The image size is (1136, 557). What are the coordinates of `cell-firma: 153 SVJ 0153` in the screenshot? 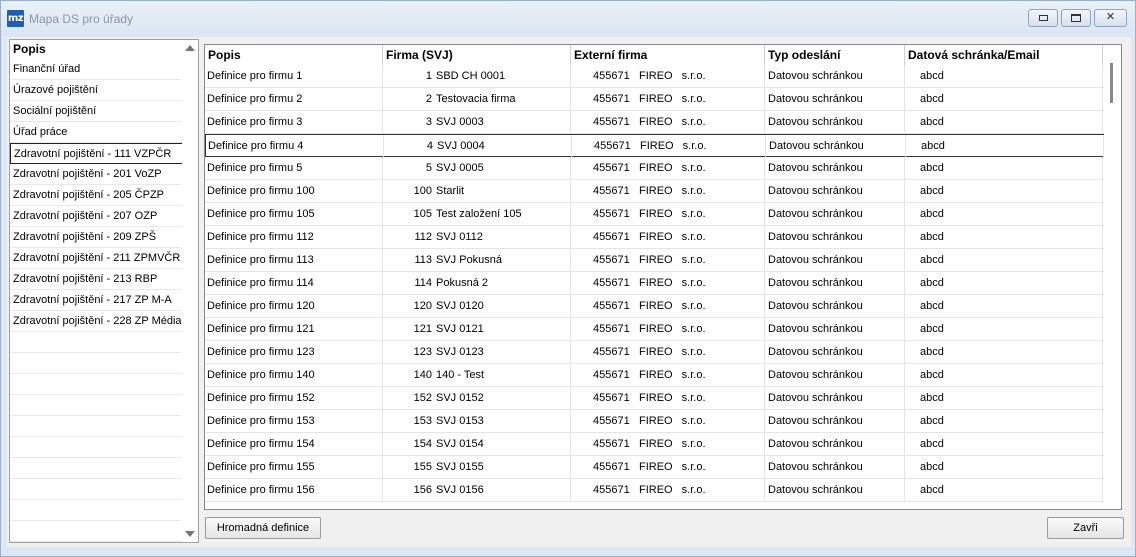 It's located at (477, 421).